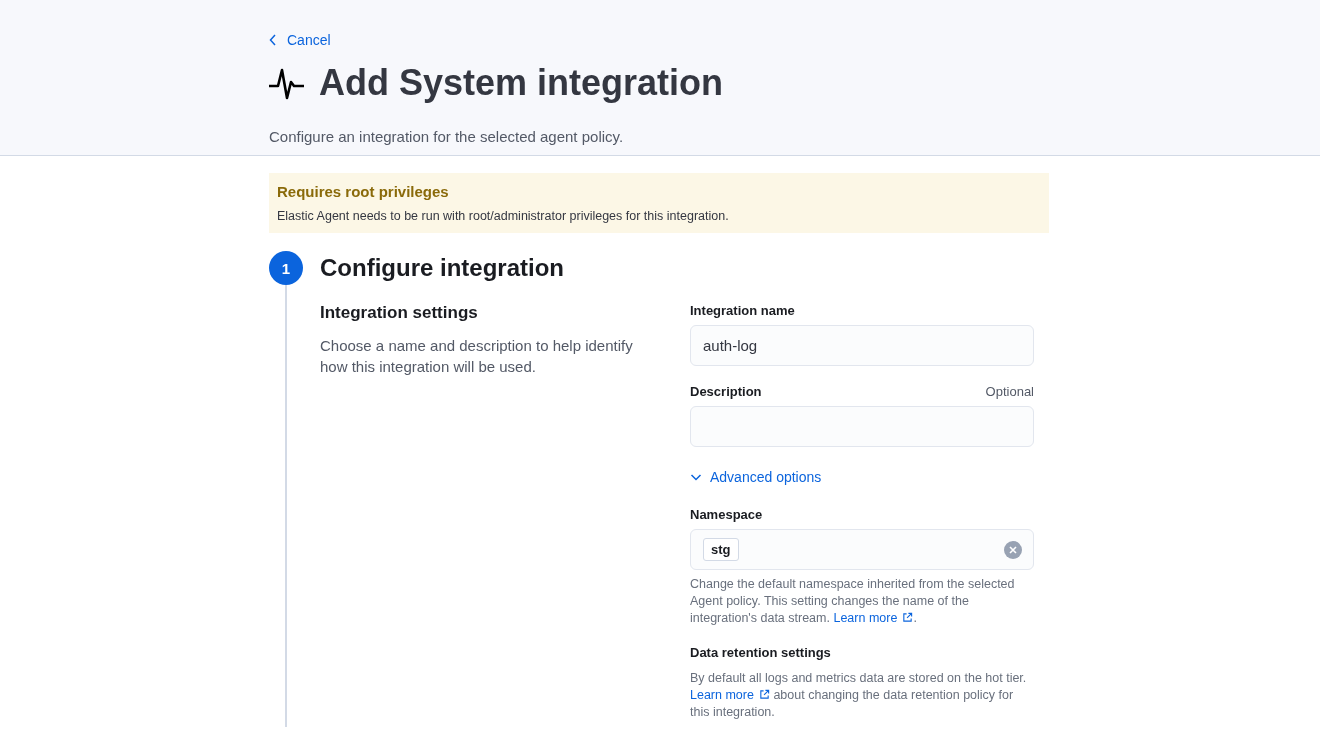  Describe the element at coordinates (862, 426) in the screenshot. I see `input-field` at that location.